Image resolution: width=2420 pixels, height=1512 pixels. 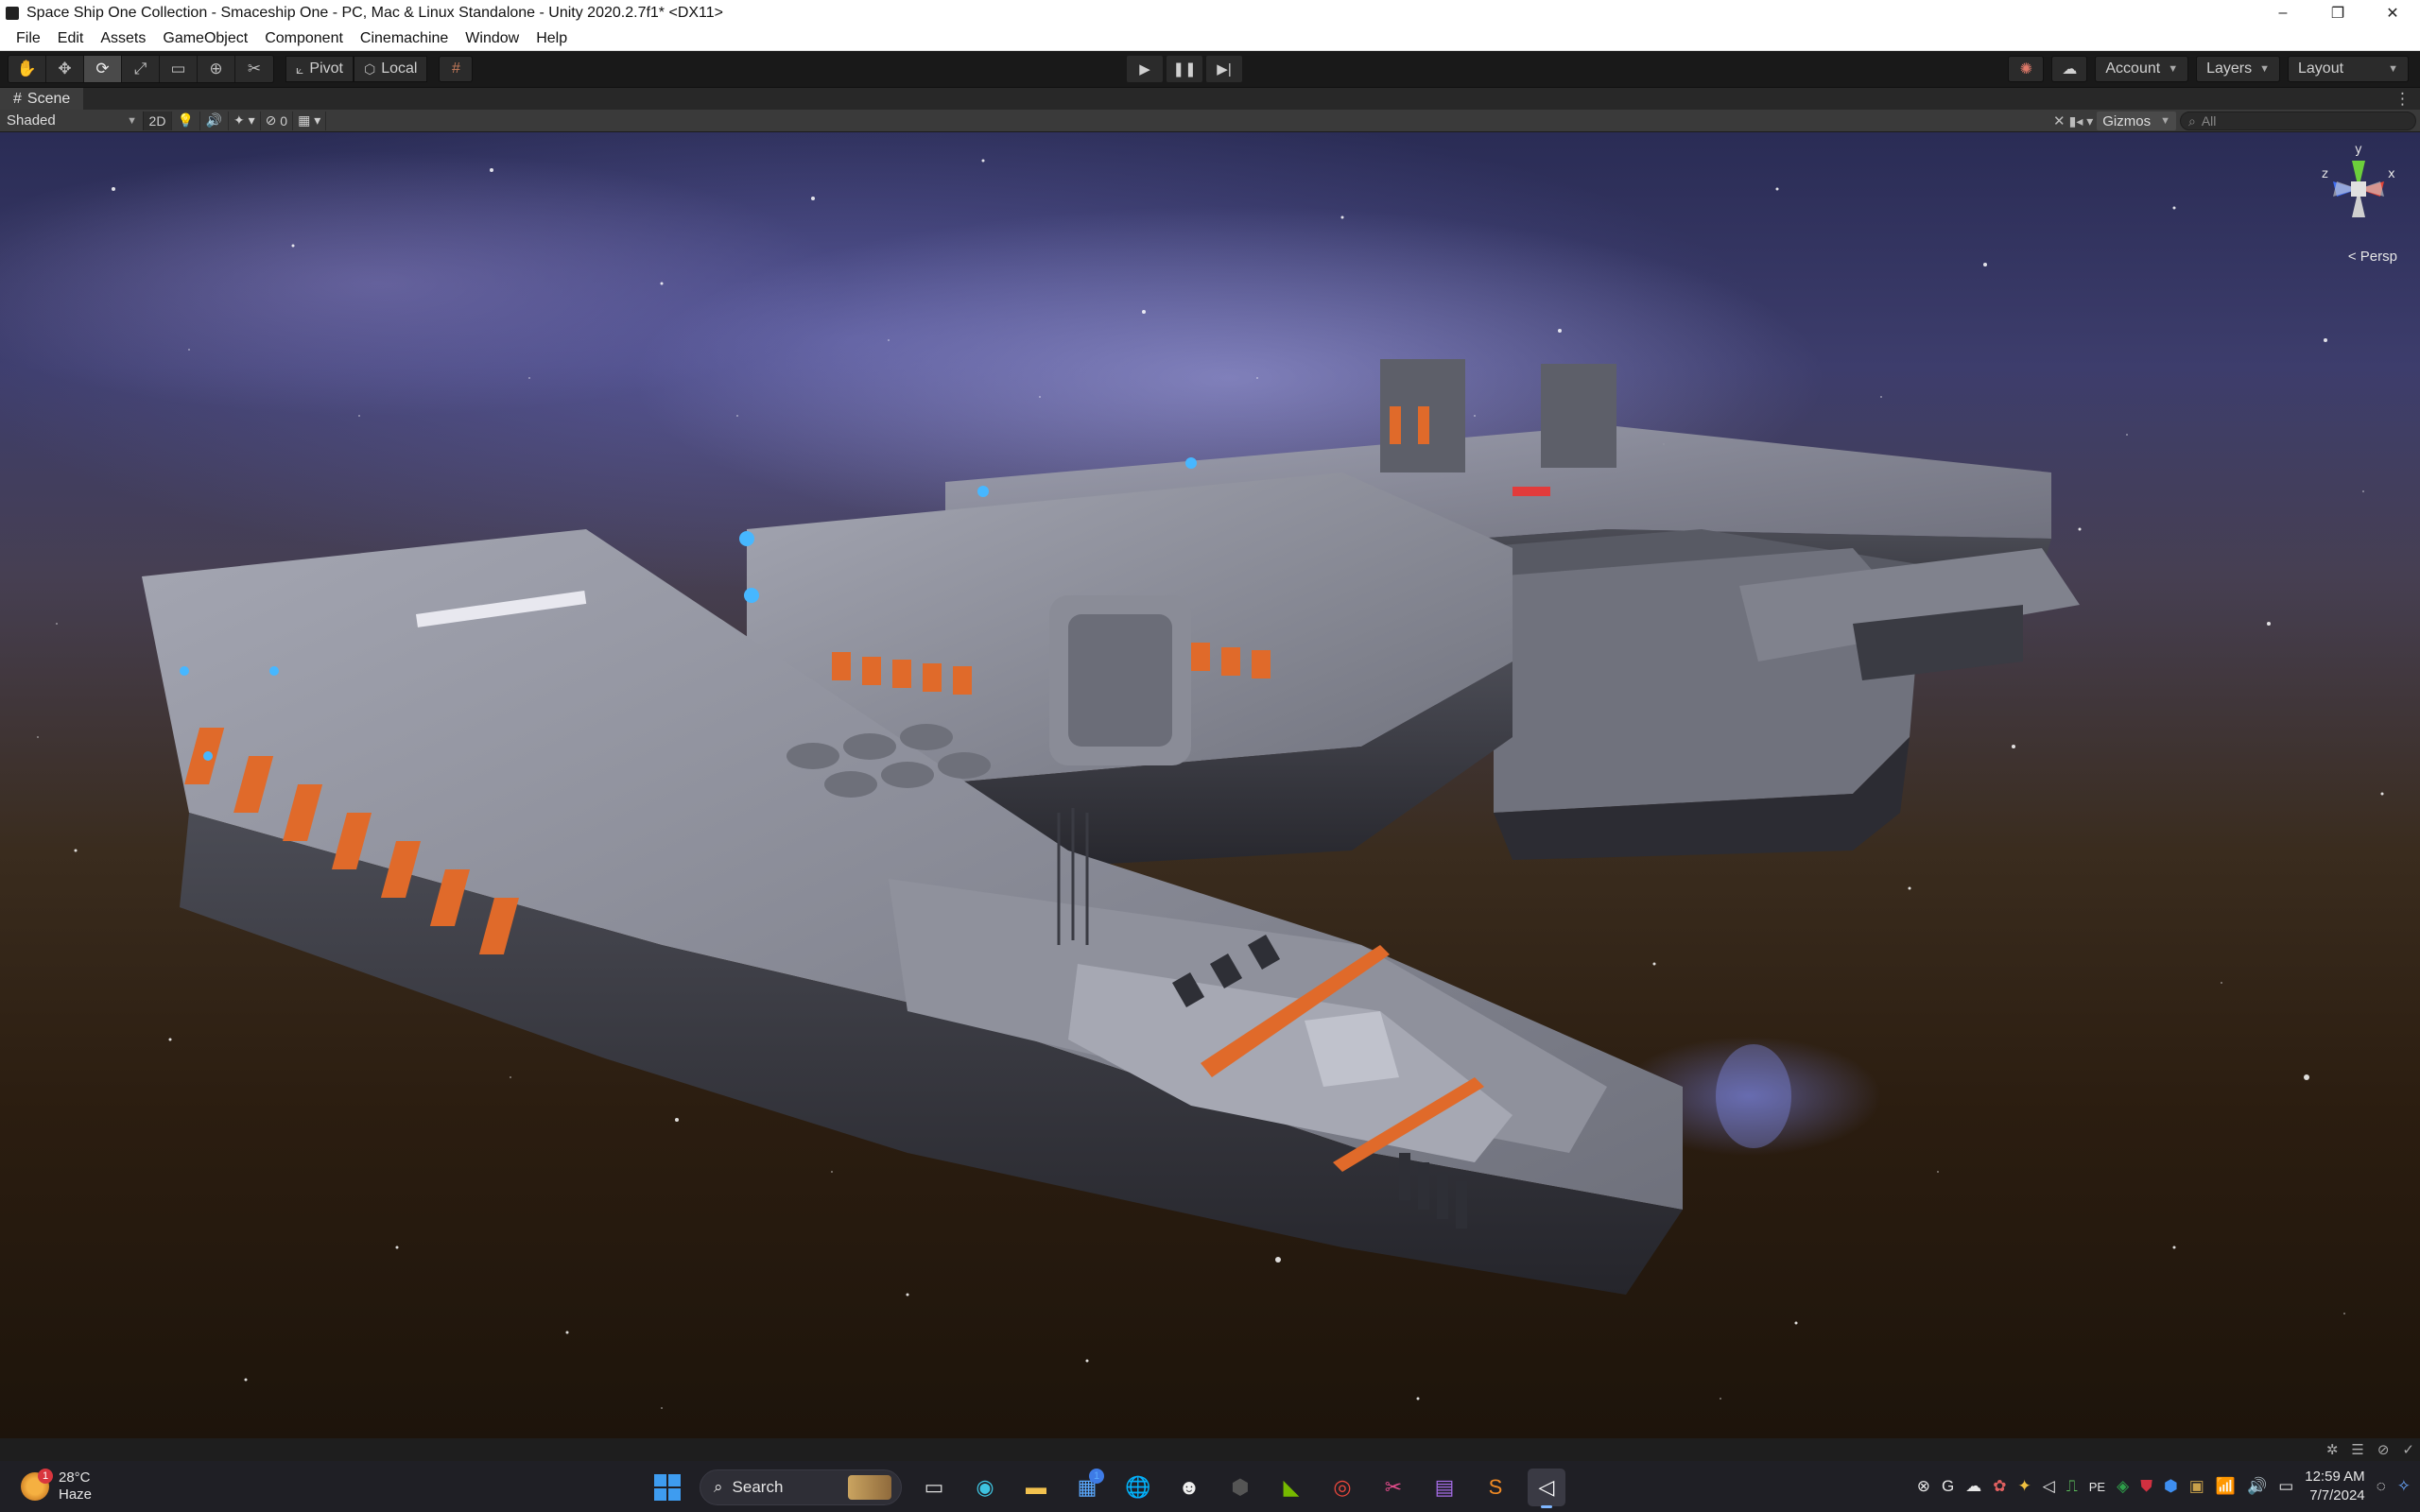 I want to click on weather-badge: 1, so click(x=45, y=1476).